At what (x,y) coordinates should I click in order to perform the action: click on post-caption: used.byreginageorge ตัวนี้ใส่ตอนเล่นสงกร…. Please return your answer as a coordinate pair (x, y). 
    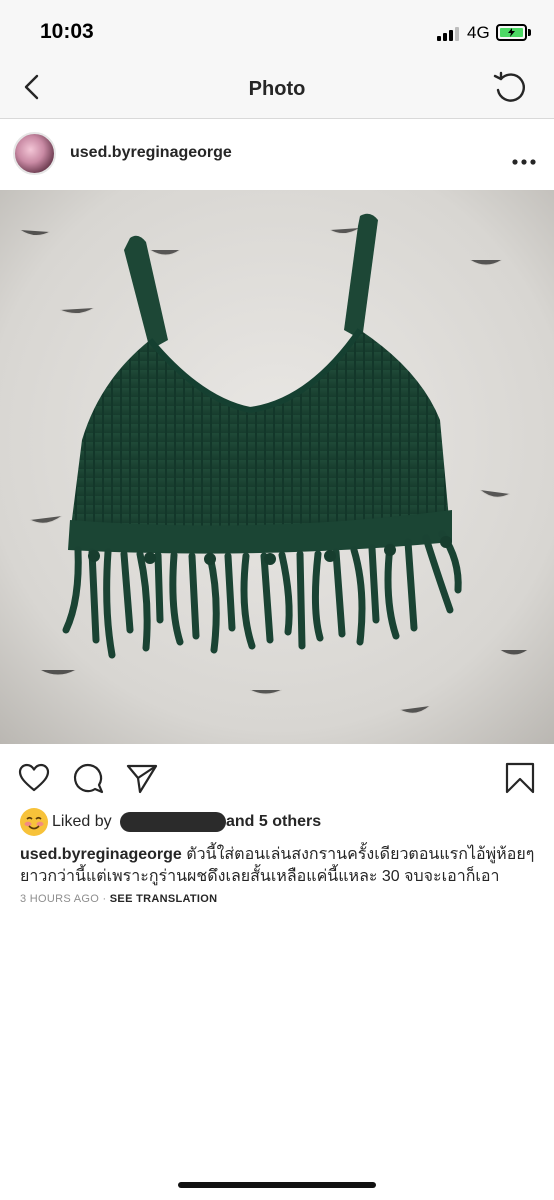
    Looking at the image, I should click on (280, 866).